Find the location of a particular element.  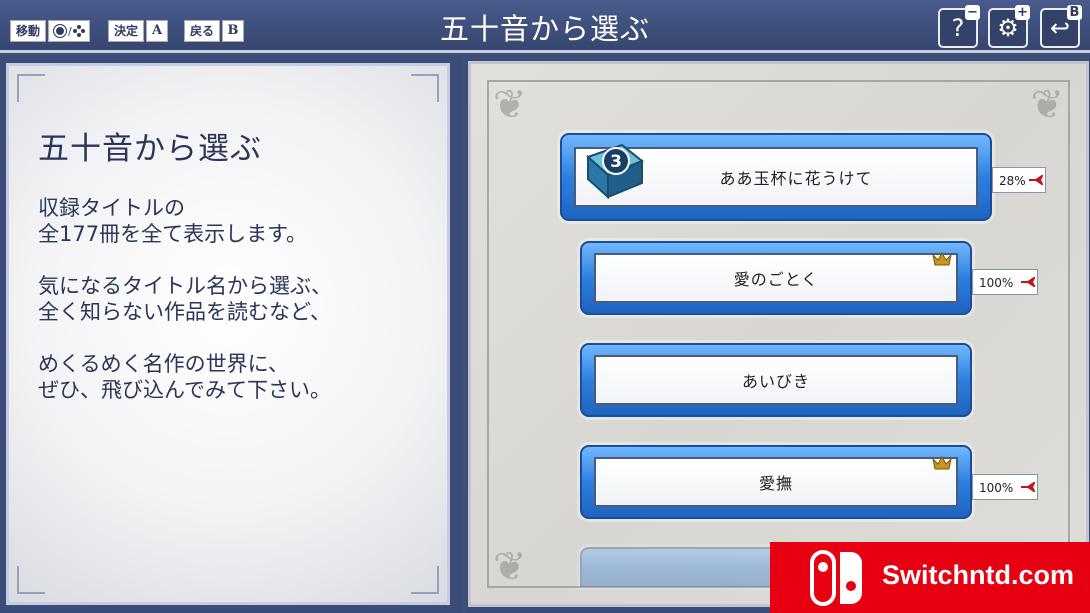

list-item: 愛撫 is located at coordinates (776, 482).